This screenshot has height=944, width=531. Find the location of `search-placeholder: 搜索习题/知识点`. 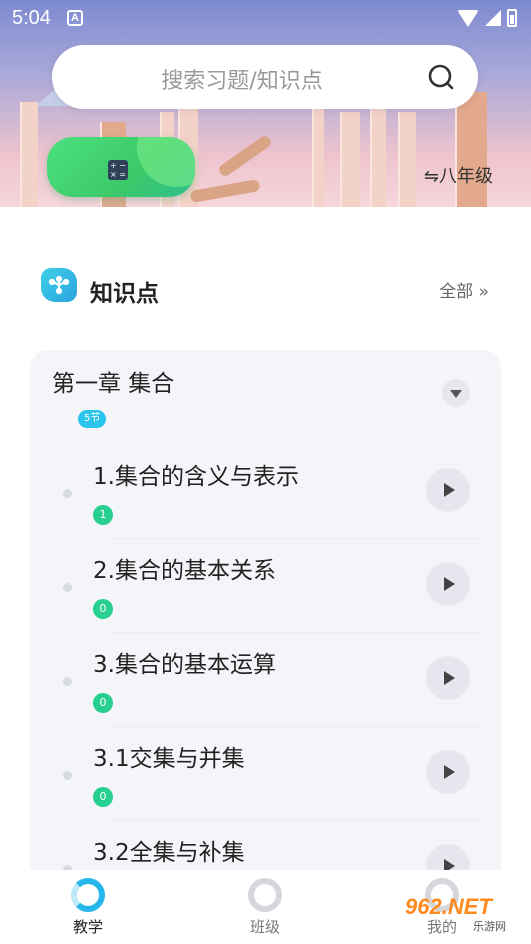

search-placeholder: 搜索习题/知识点 is located at coordinates (242, 81).